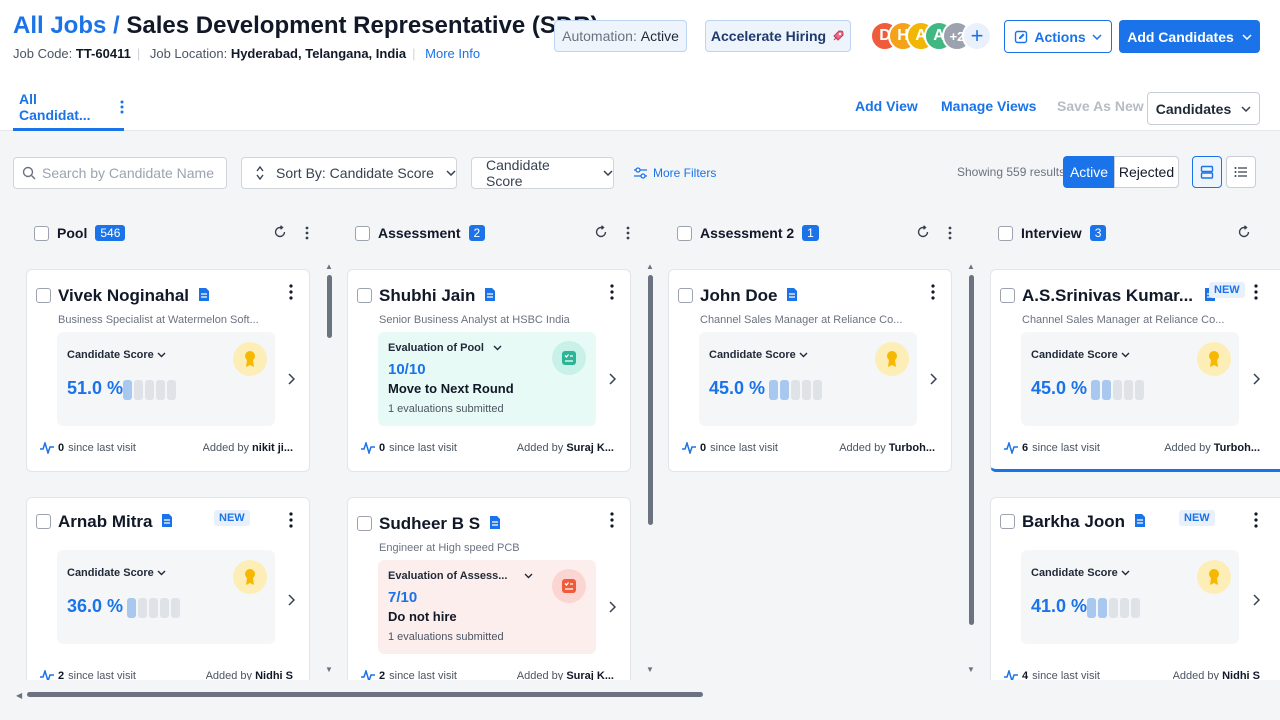 Image resolution: width=1280 pixels, height=720 pixels. Describe the element at coordinates (47, 448) in the screenshot. I see `activity-icon` at that location.